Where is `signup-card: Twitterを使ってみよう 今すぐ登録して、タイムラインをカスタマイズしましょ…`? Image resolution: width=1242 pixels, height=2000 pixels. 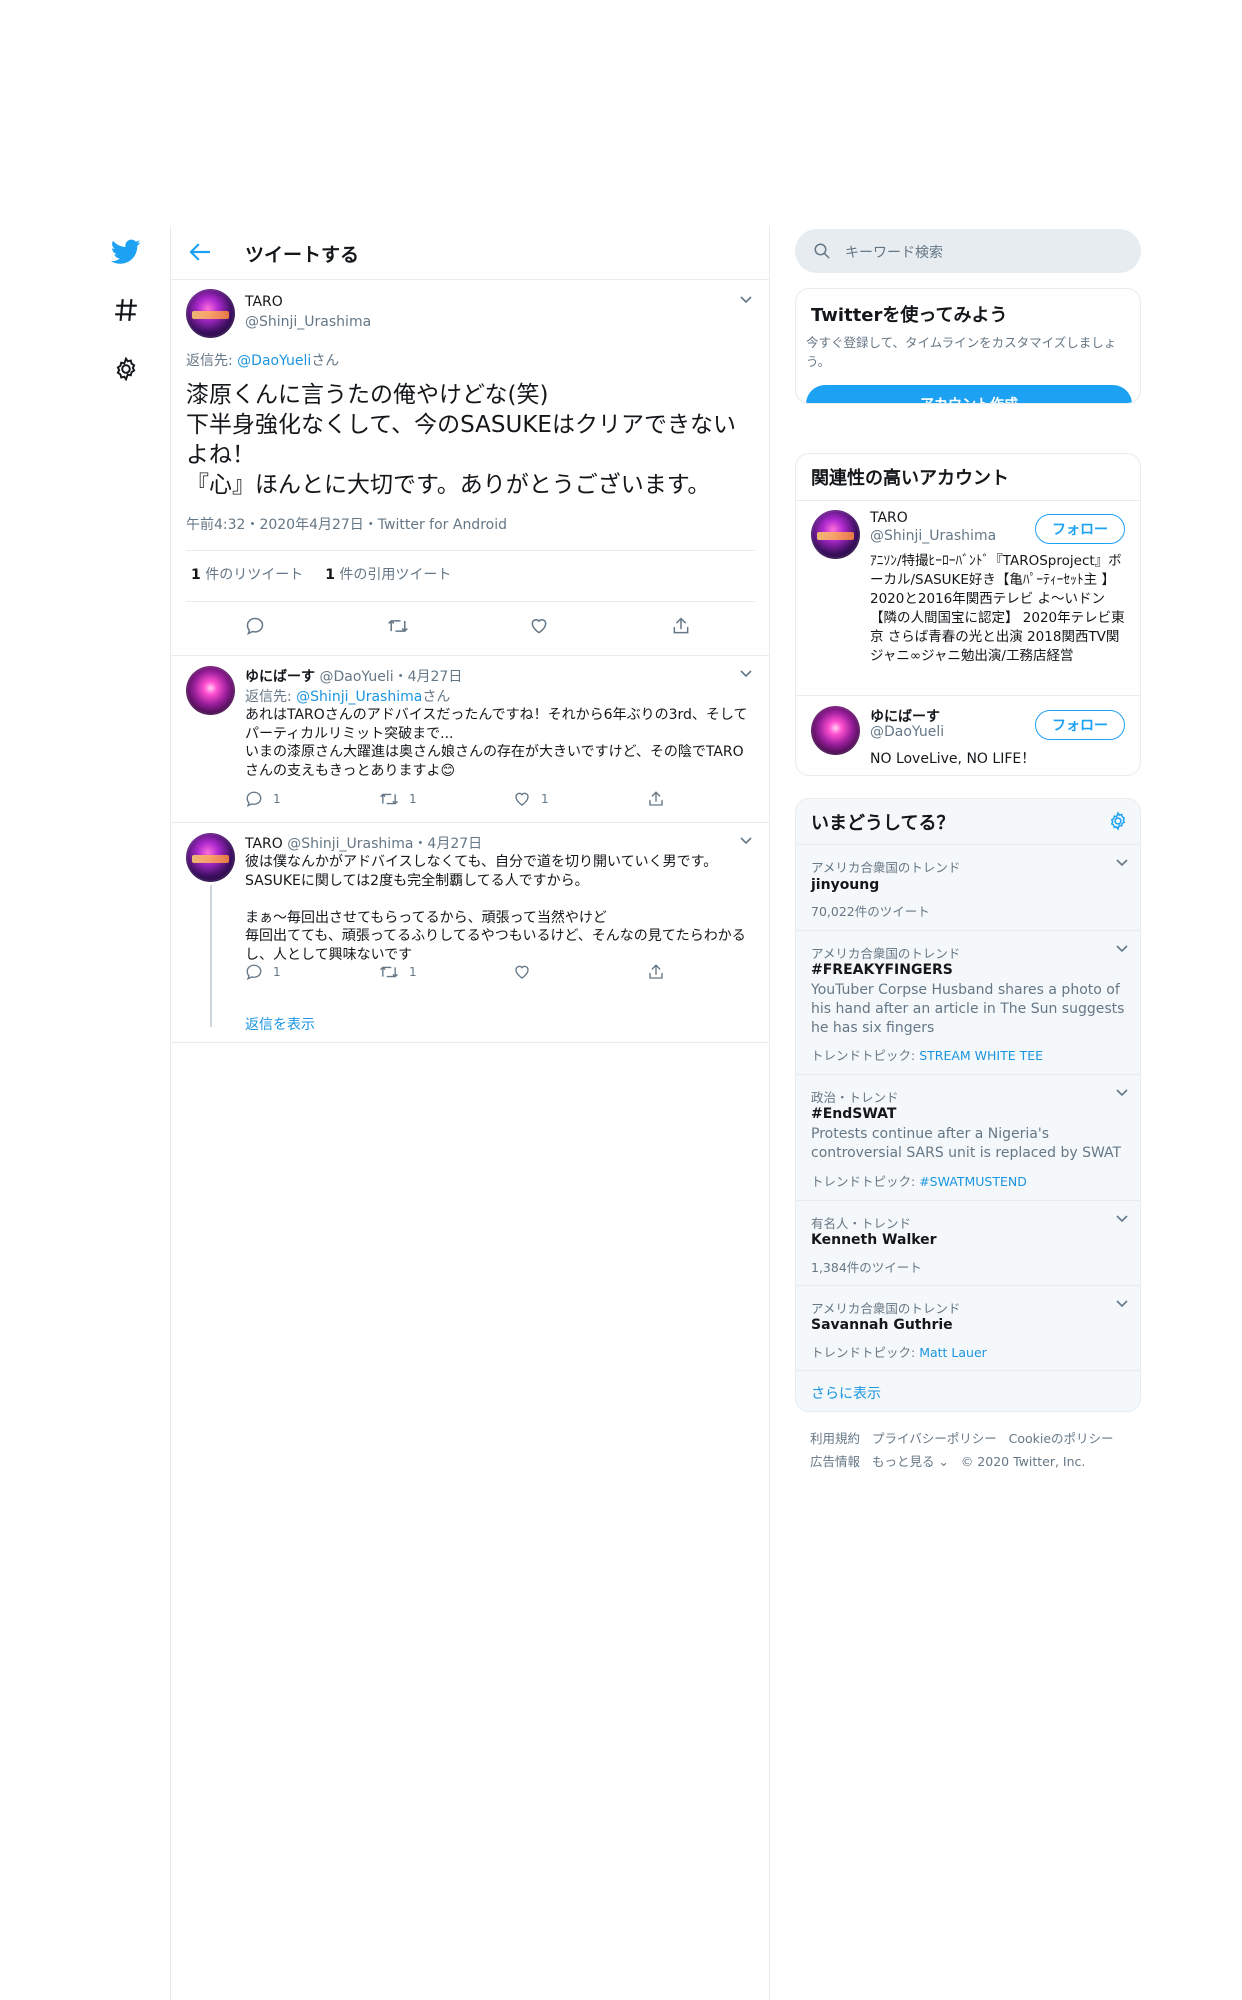 signup-card: Twitterを使ってみよう 今すぐ登録して、タイムラインをカスタマイズしましょ… is located at coordinates (968, 346).